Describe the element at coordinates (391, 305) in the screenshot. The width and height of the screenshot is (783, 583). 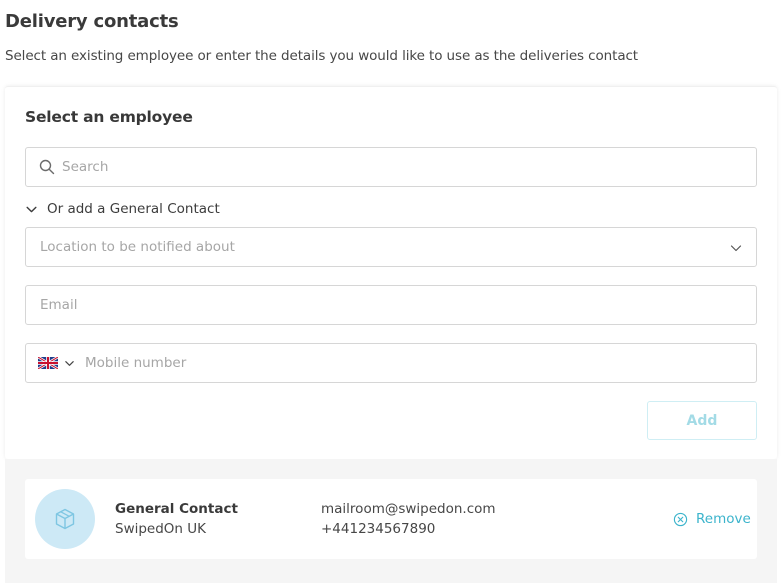
I see `email-field: Email` at that location.